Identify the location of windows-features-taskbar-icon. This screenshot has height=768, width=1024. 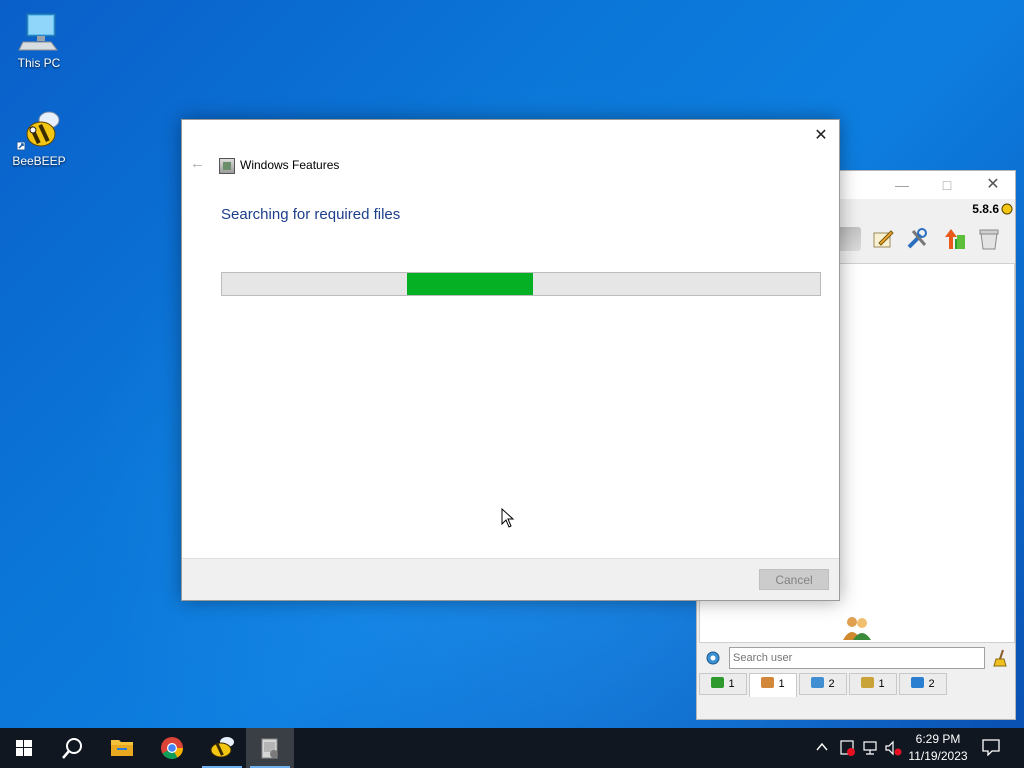
(269, 748).